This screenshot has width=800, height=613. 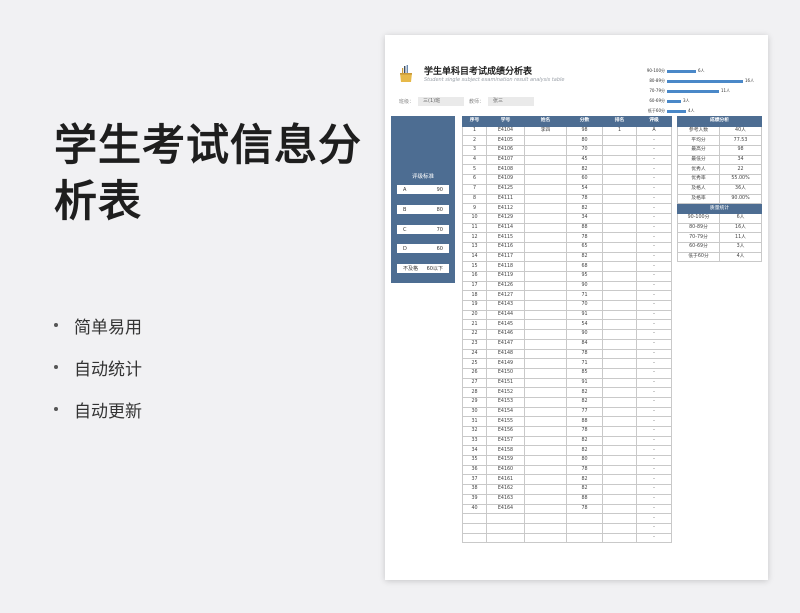 I want to click on cell-student-id: E4145, so click(x=505, y=325).